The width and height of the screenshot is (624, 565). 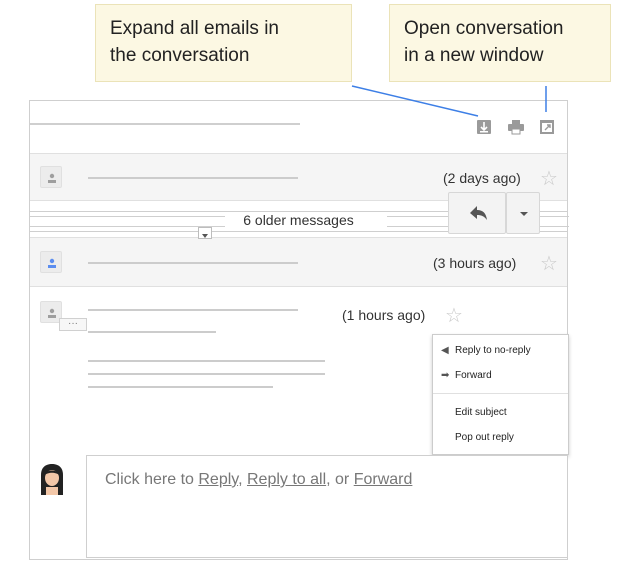 What do you see at coordinates (340, 479) in the screenshot?
I see `reply-prompt-sep2: , or` at bounding box center [340, 479].